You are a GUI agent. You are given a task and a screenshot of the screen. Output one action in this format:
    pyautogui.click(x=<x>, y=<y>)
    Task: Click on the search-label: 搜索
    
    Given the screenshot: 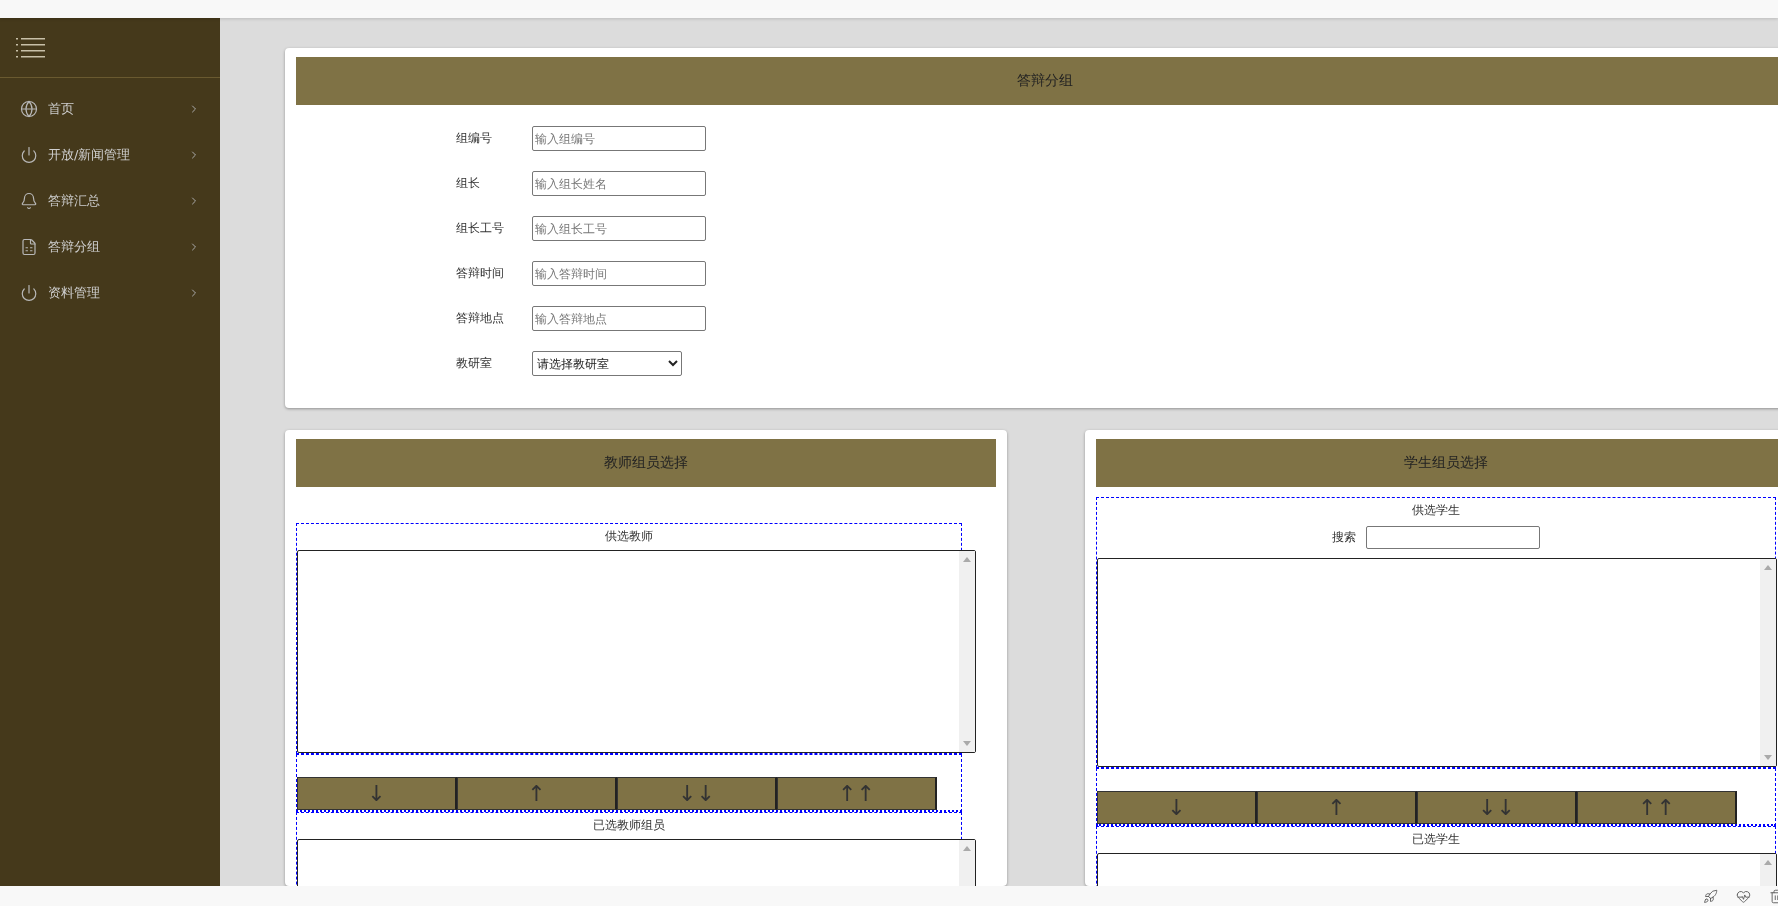 What is the action you would take?
    pyautogui.click(x=1344, y=537)
    